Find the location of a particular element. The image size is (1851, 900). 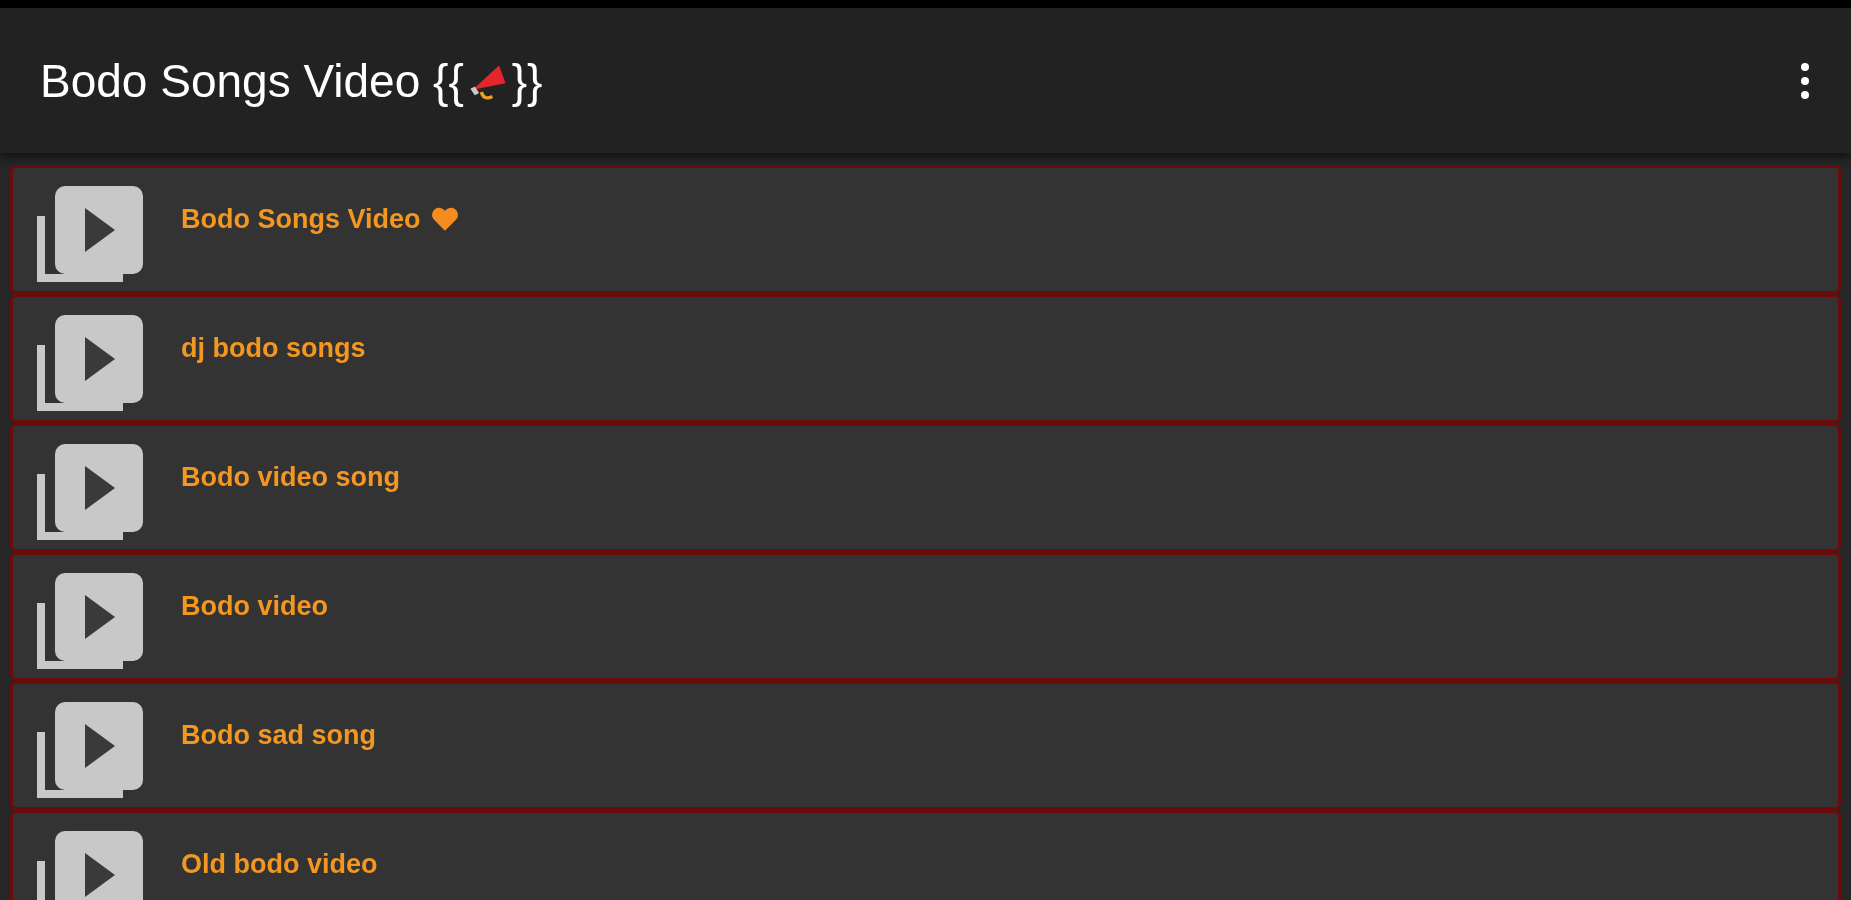

video-list-item: Bodo Songs Video is located at coordinates (925, 229).